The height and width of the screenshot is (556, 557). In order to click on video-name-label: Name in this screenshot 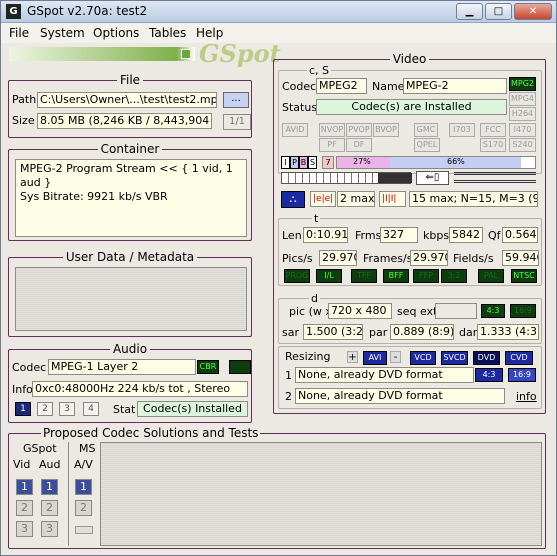, I will do `click(388, 86)`.